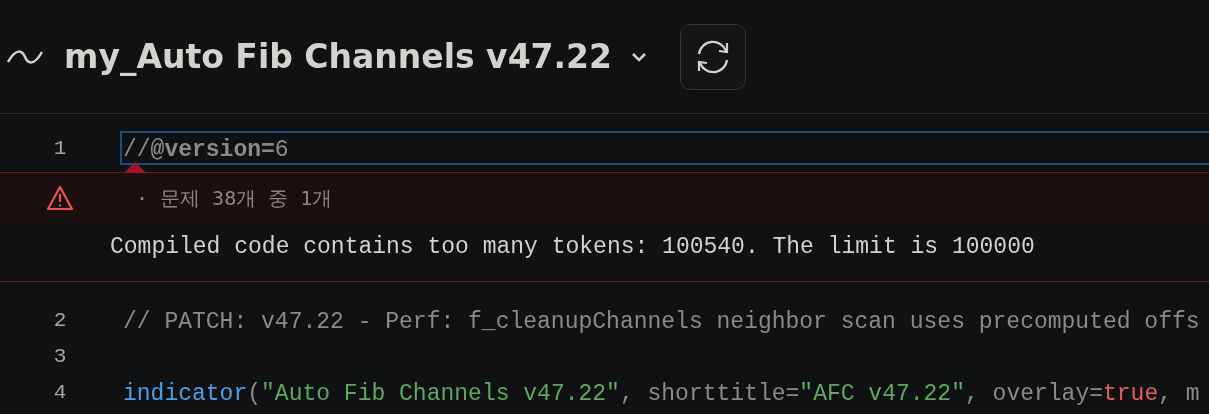  Describe the element at coordinates (234, 198) in the screenshot. I see `problem-counter: · 문제 38개 중 1개` at that location.